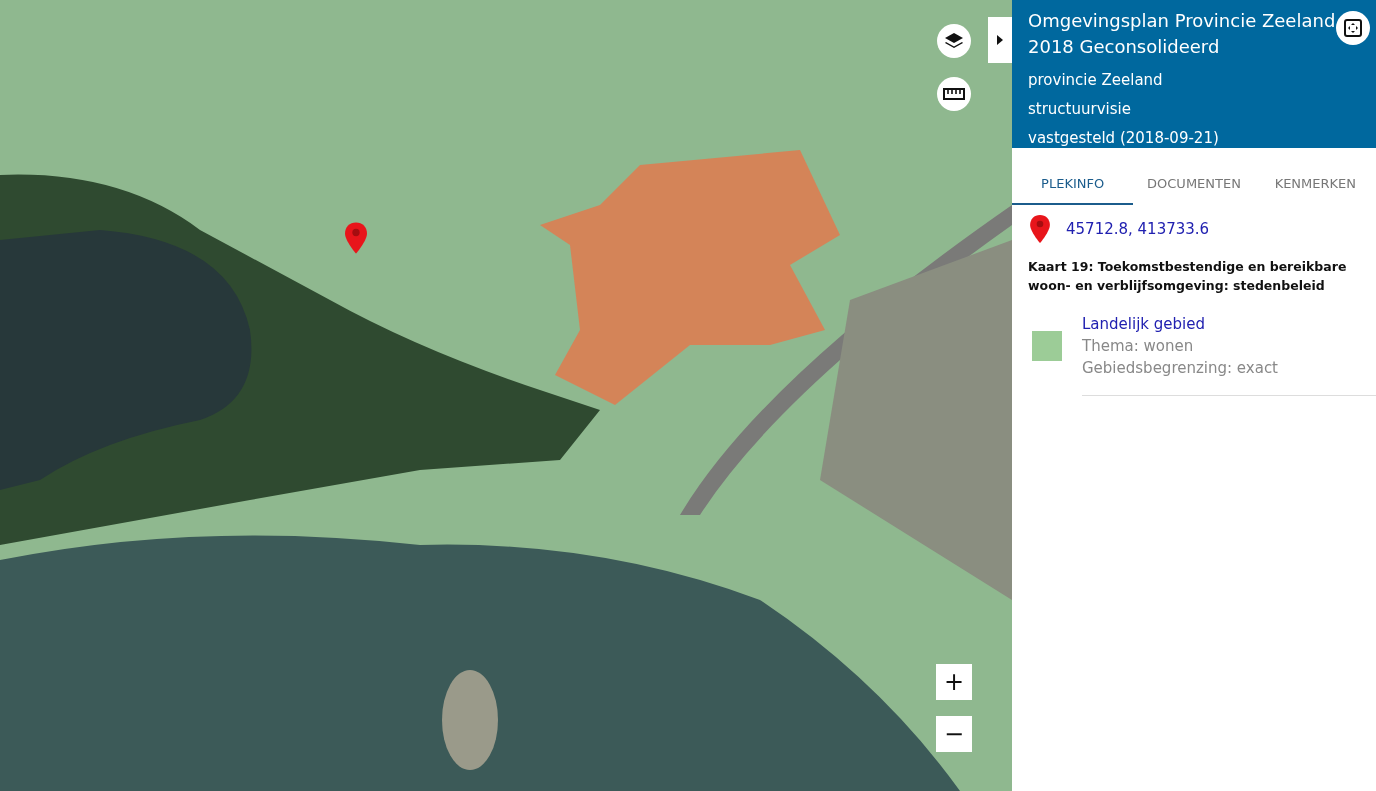 The width and height of the screenshot is (1376, 791). I want to click on layers-icon, so click(954, 41).